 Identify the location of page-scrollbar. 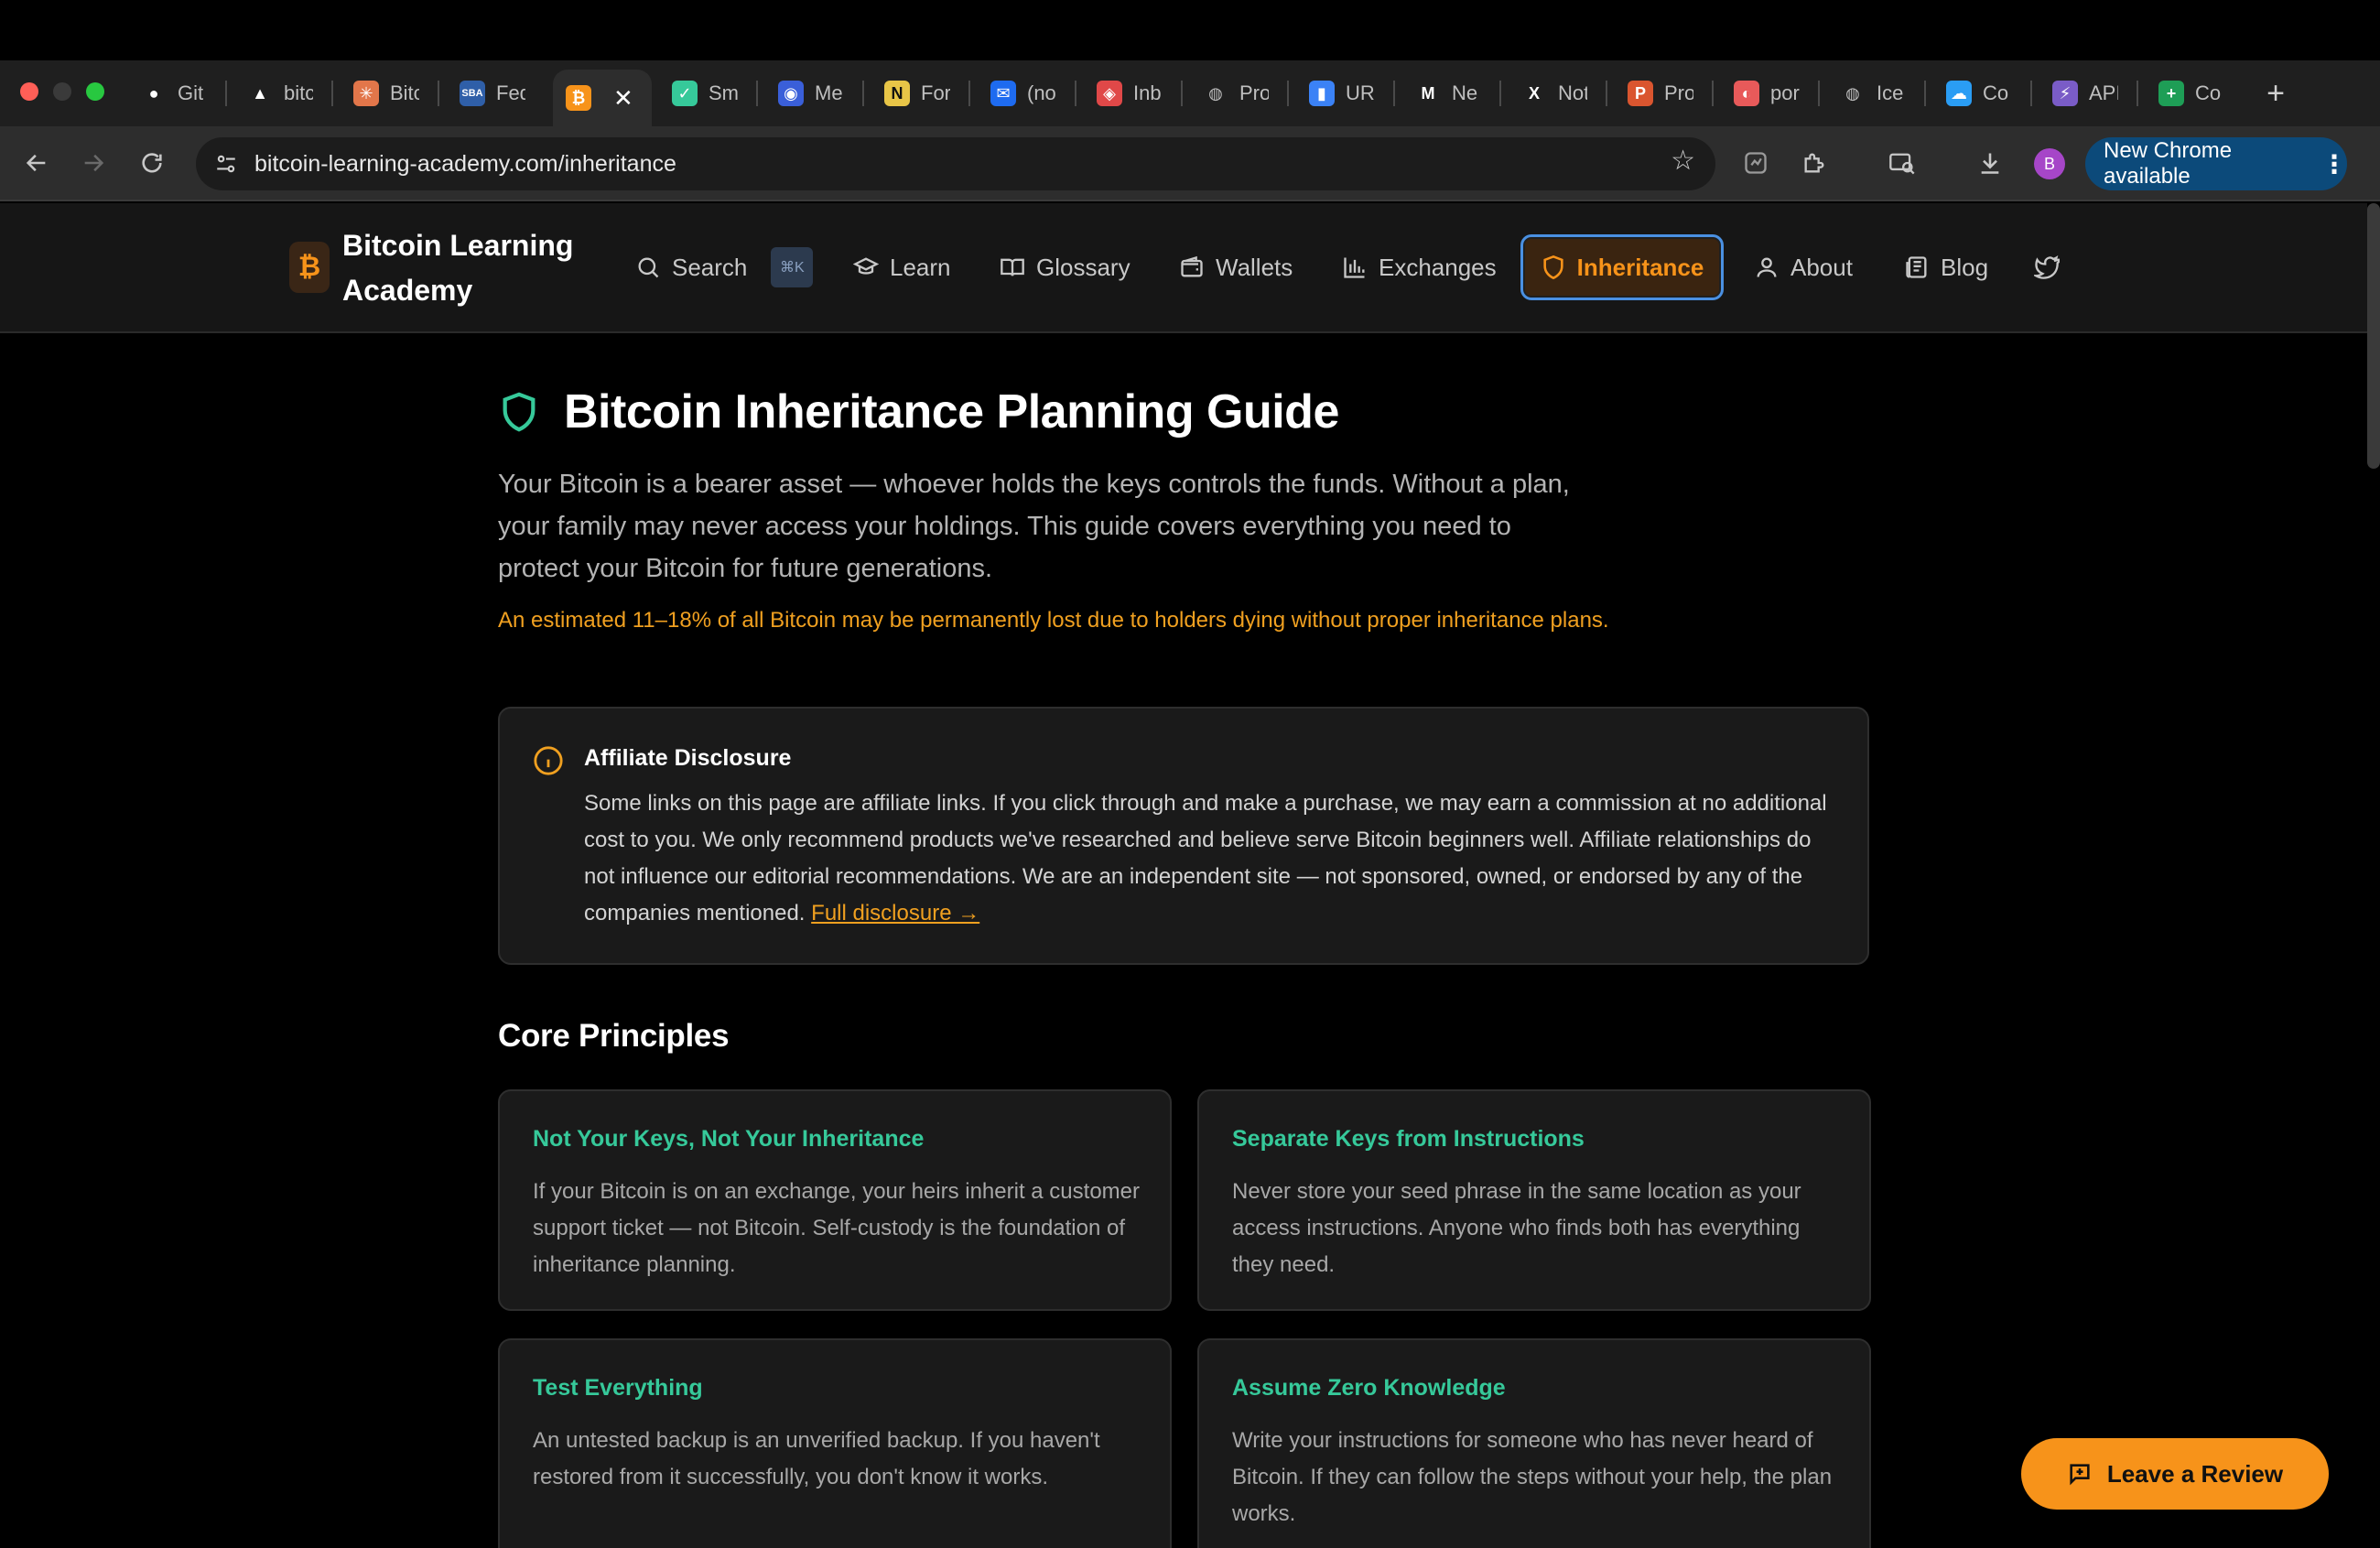
(2373, 336).